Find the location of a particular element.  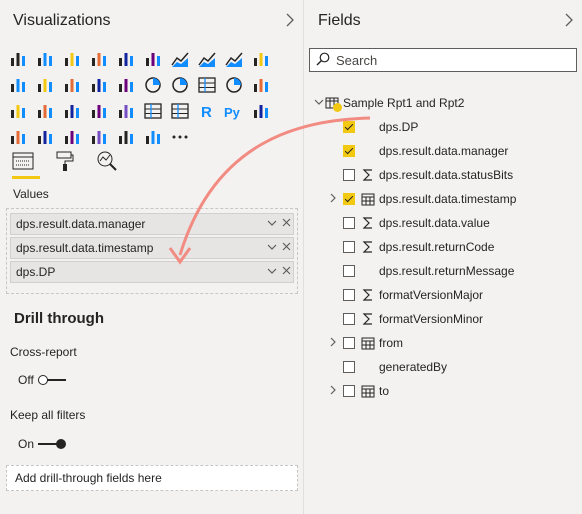

line-column-icon is located at coordinates (260, 59).